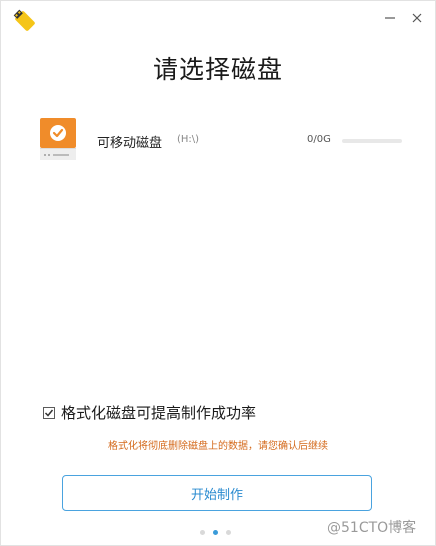 The image size is (436, 546). Describe the element at coordinates (159, 413) in the screenshot. I see `format-disk-label: 格式化磁盘可提高制作成功率` at that location.